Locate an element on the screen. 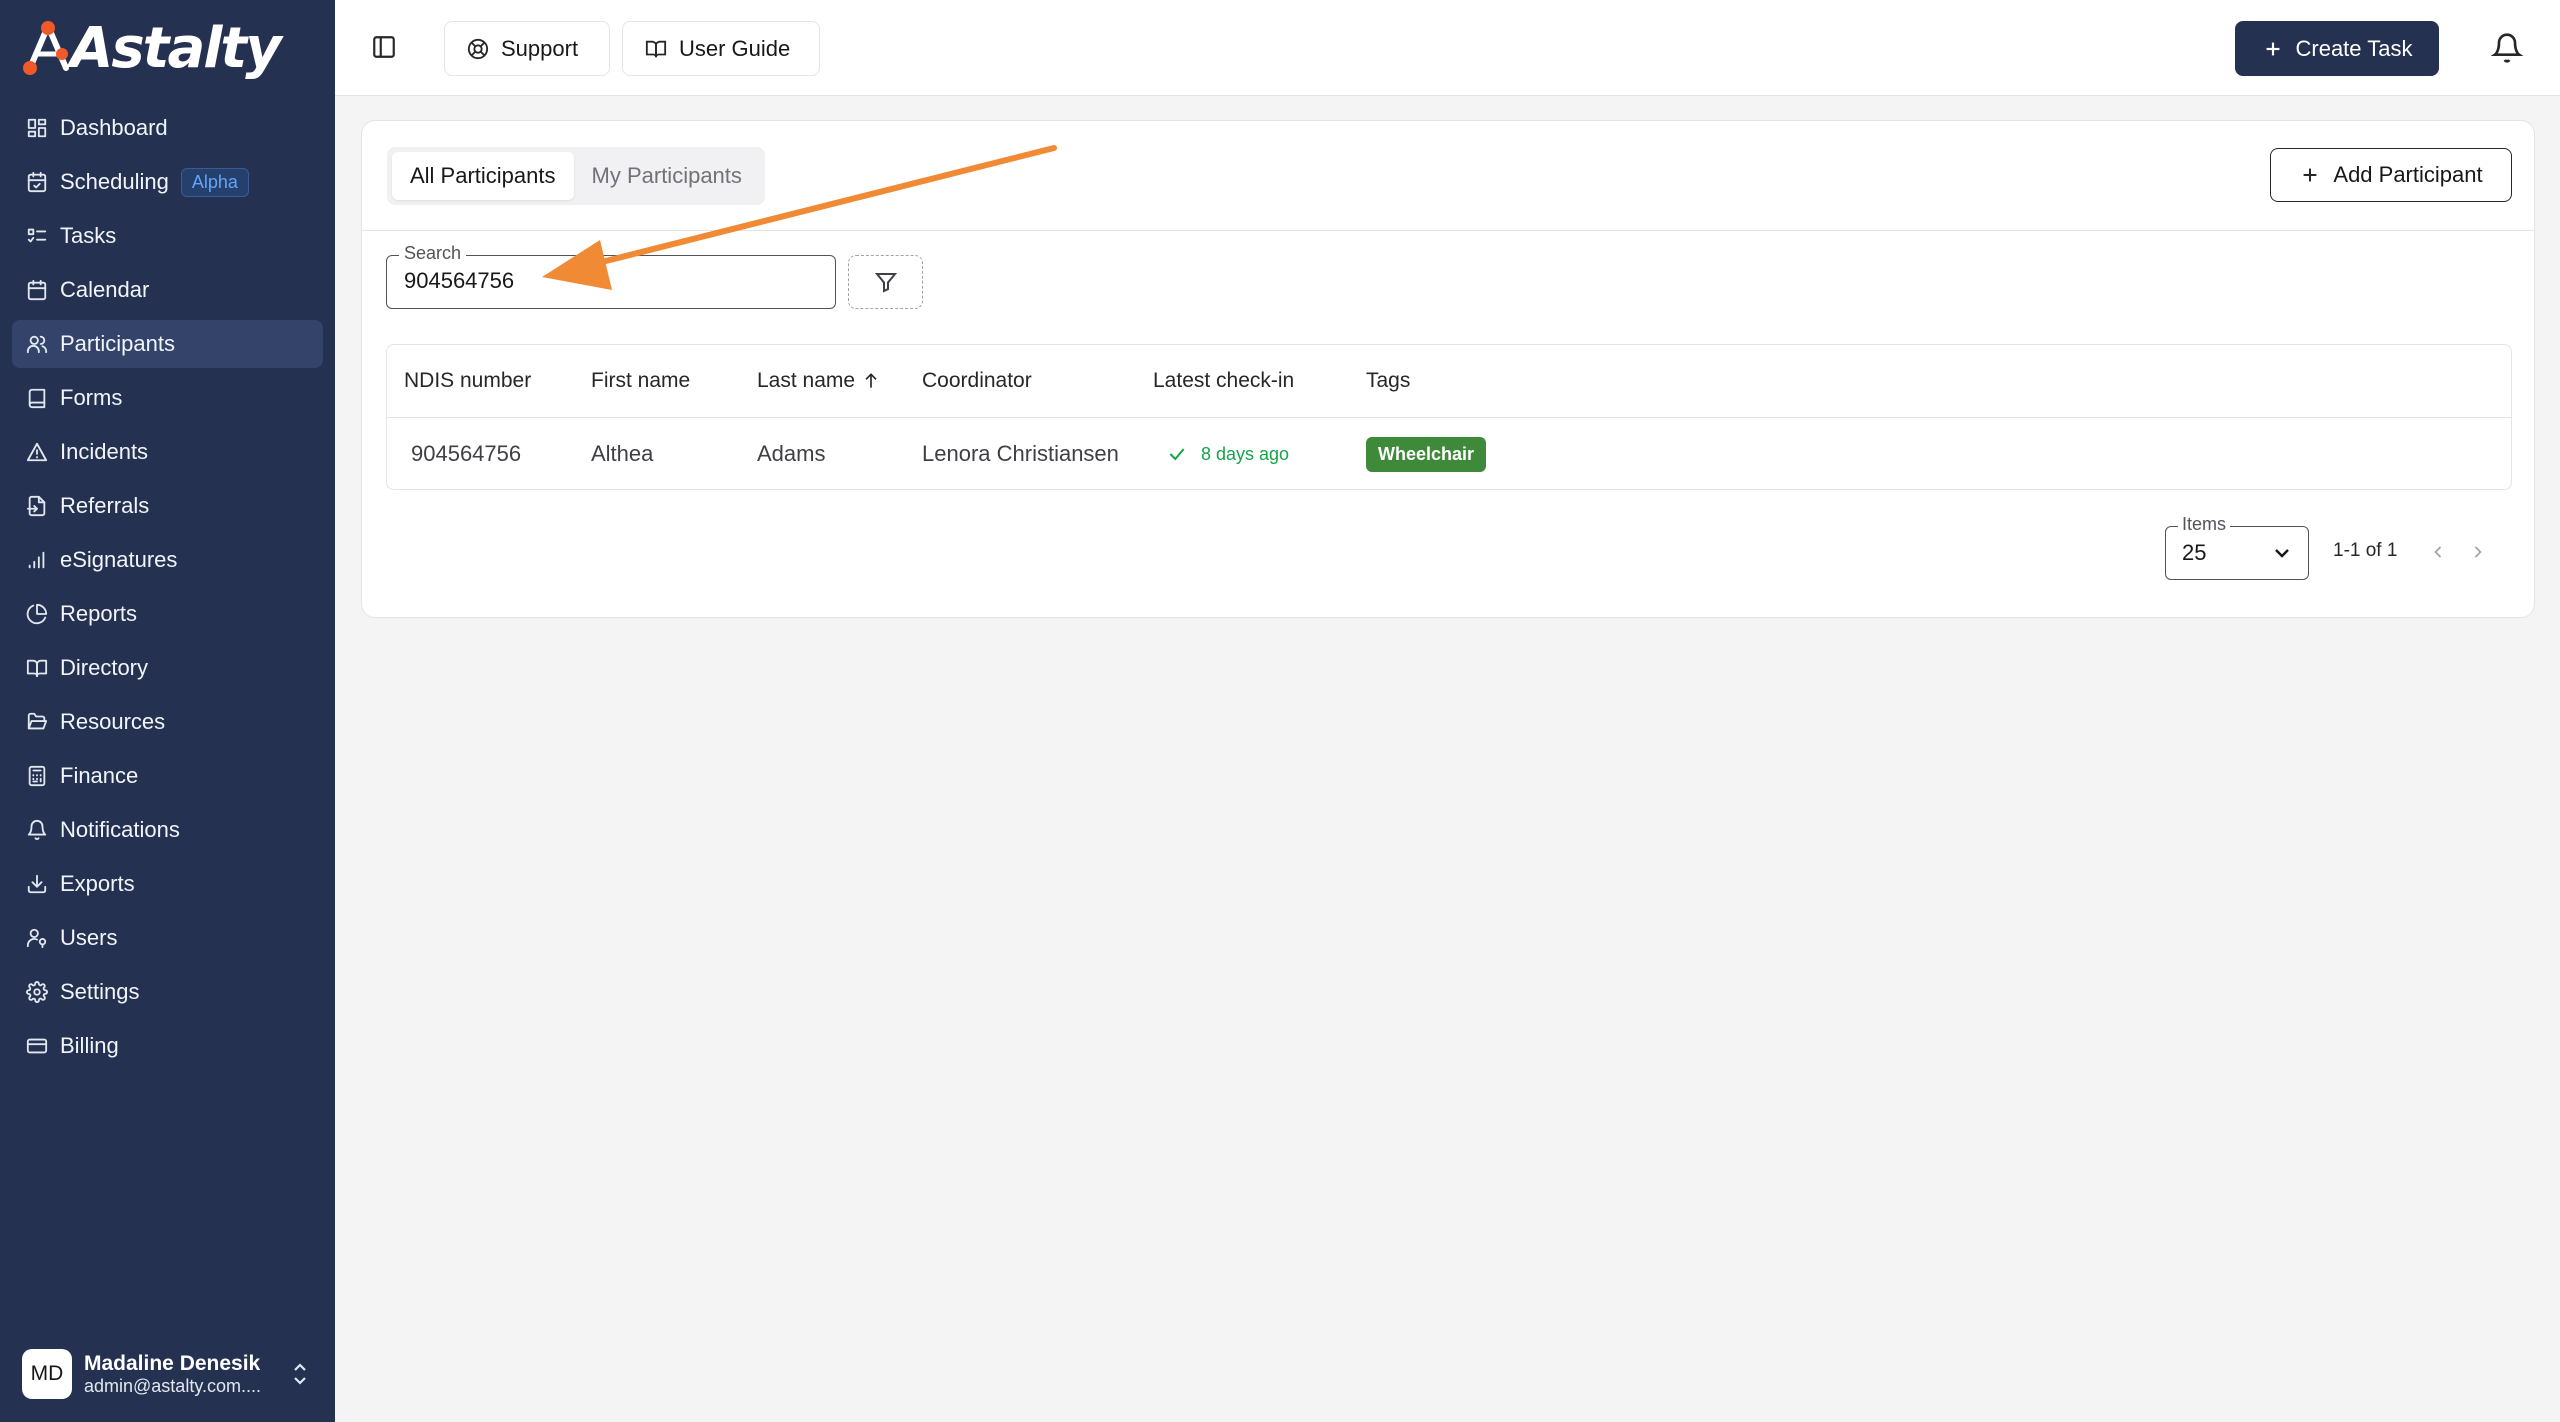 This screenshot has height=1422, width=2560. chevron-down-icon is located at coordinates (2282, 553).